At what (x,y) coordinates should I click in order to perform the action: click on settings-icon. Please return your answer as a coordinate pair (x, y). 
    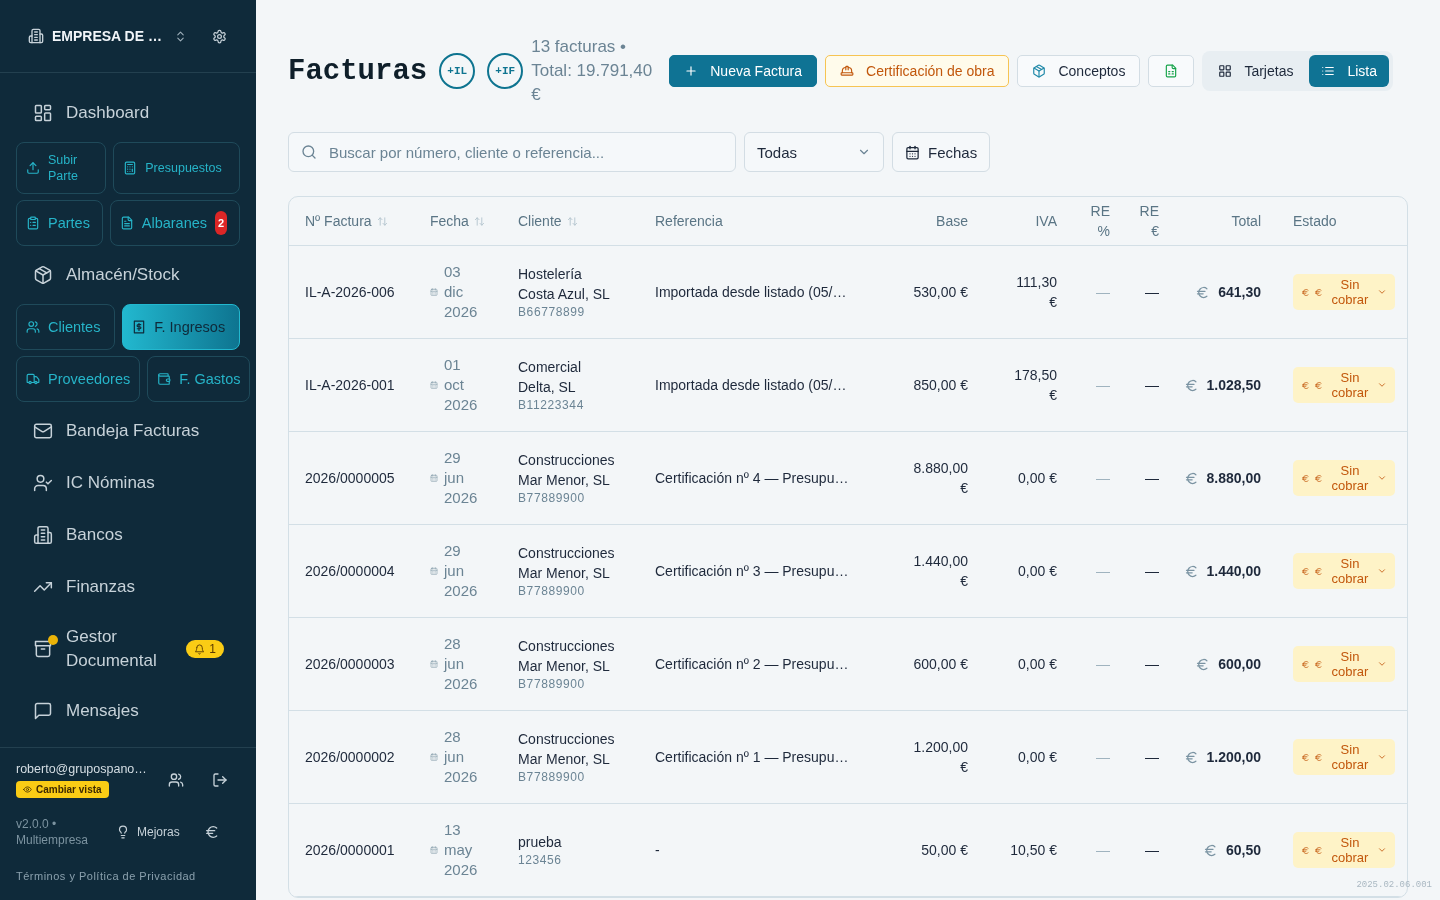
    Looking at the image, I should click on (219, 36).